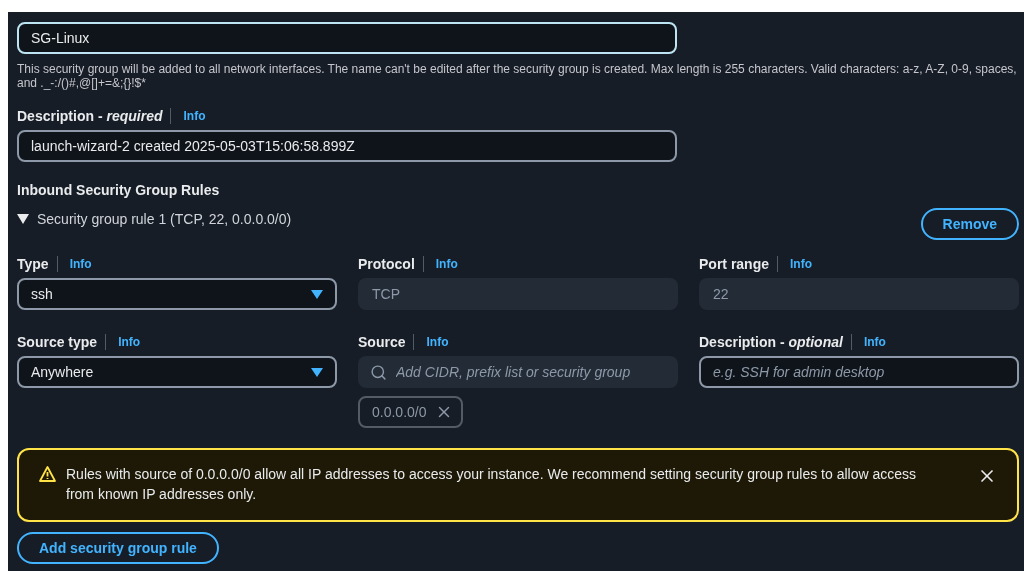  What do you see at coordinates (859, 294) in the screenshot?
I see `disabled-field: 22` at bounding box center [859, 294].